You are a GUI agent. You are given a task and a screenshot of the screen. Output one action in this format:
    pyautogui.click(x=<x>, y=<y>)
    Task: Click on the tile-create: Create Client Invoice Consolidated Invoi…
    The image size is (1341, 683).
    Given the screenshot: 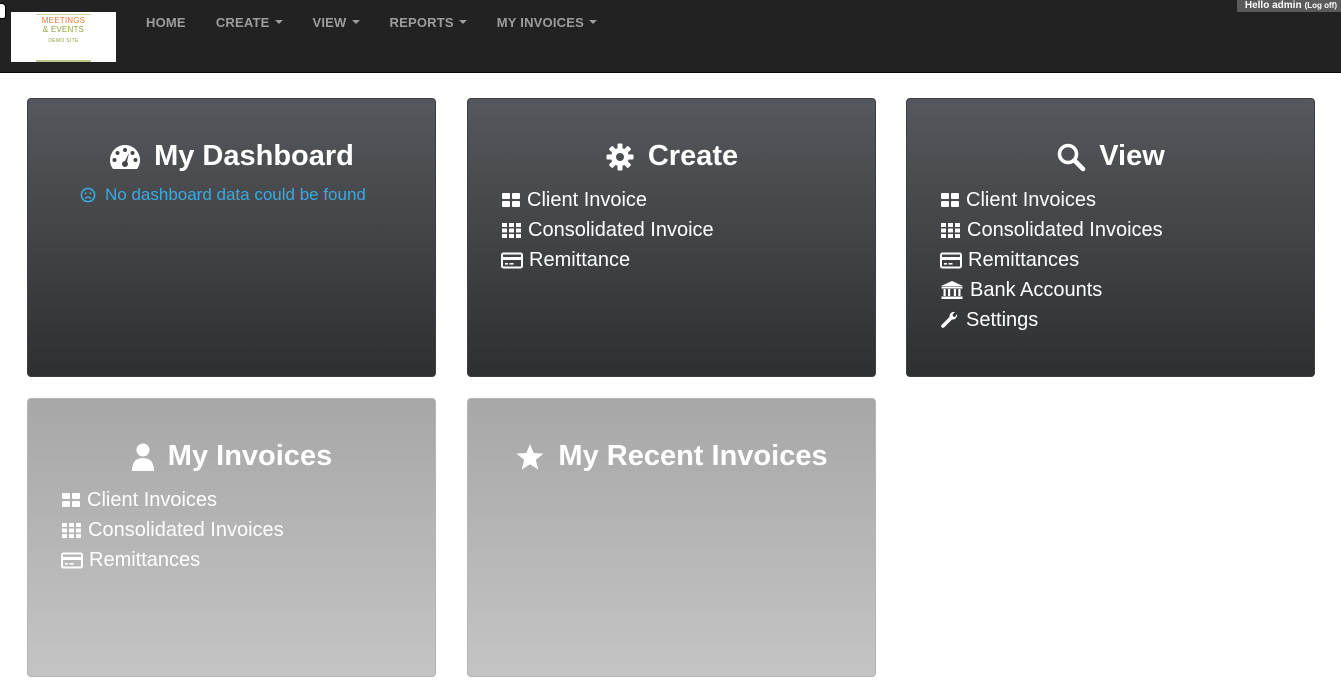 What is the action you would take?
    pyautogui.click(x=671, y=237)
    